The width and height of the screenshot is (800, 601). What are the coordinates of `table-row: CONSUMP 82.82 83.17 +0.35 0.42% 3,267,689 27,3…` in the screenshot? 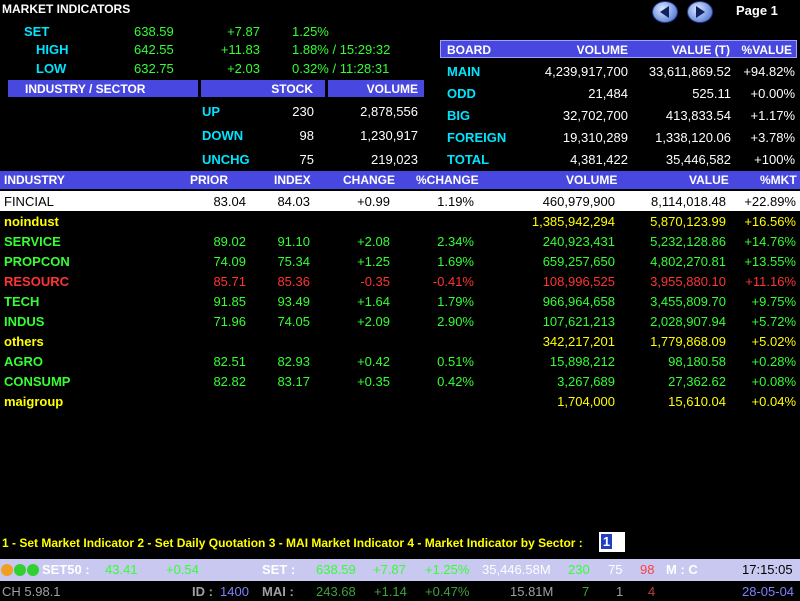 It's located at (400, 381).